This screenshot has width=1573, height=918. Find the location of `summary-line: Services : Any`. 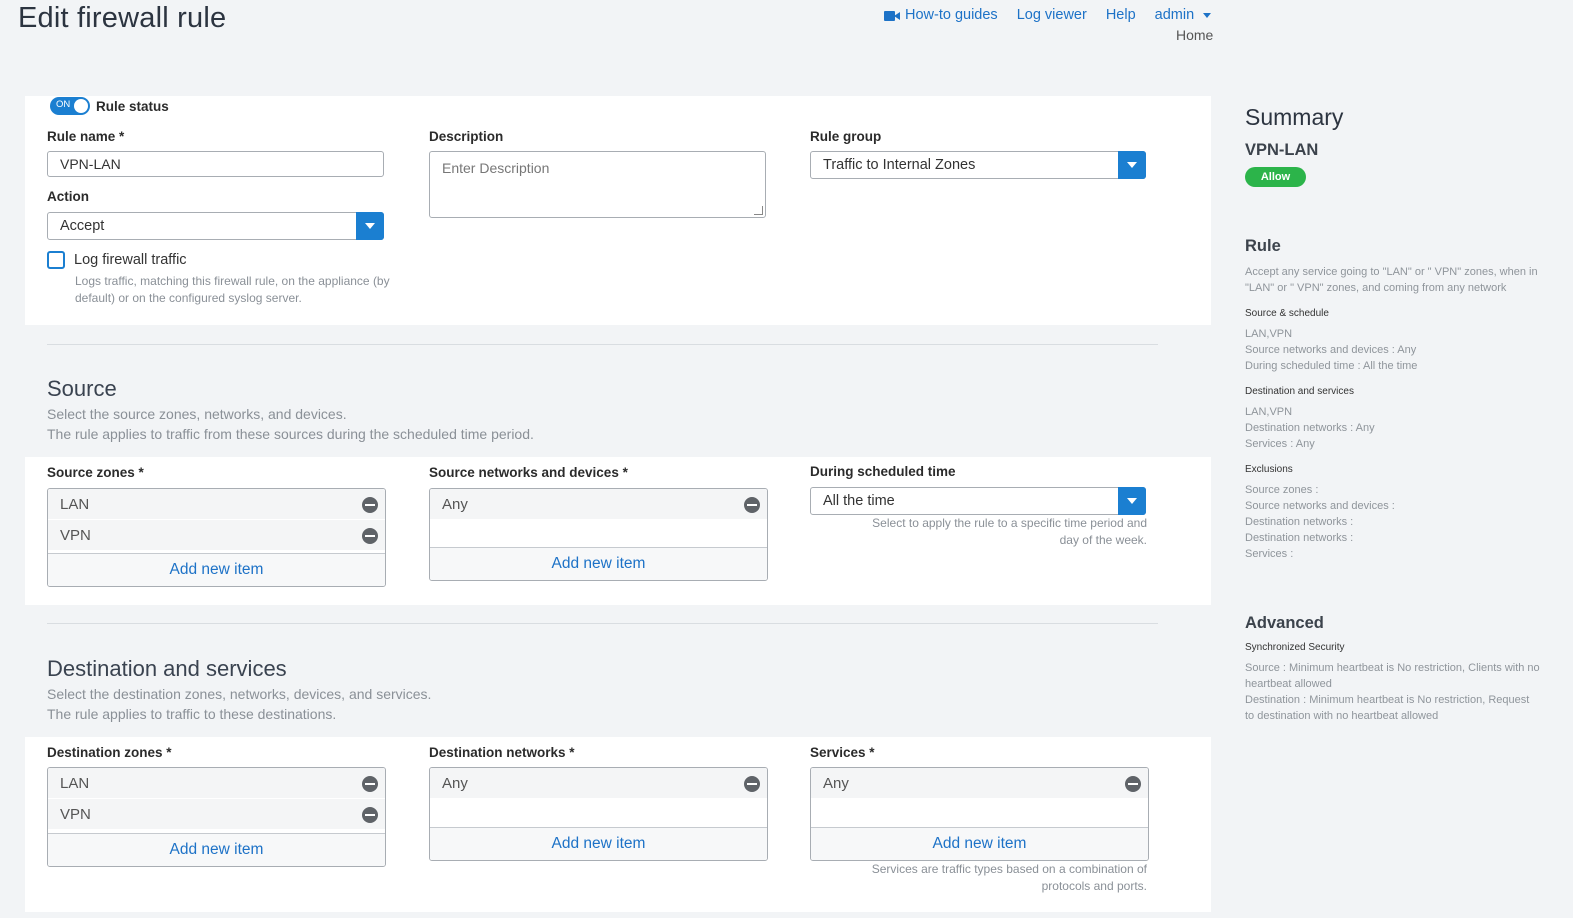

summary-line: Services : Any is located at coordinates (1280, 444).